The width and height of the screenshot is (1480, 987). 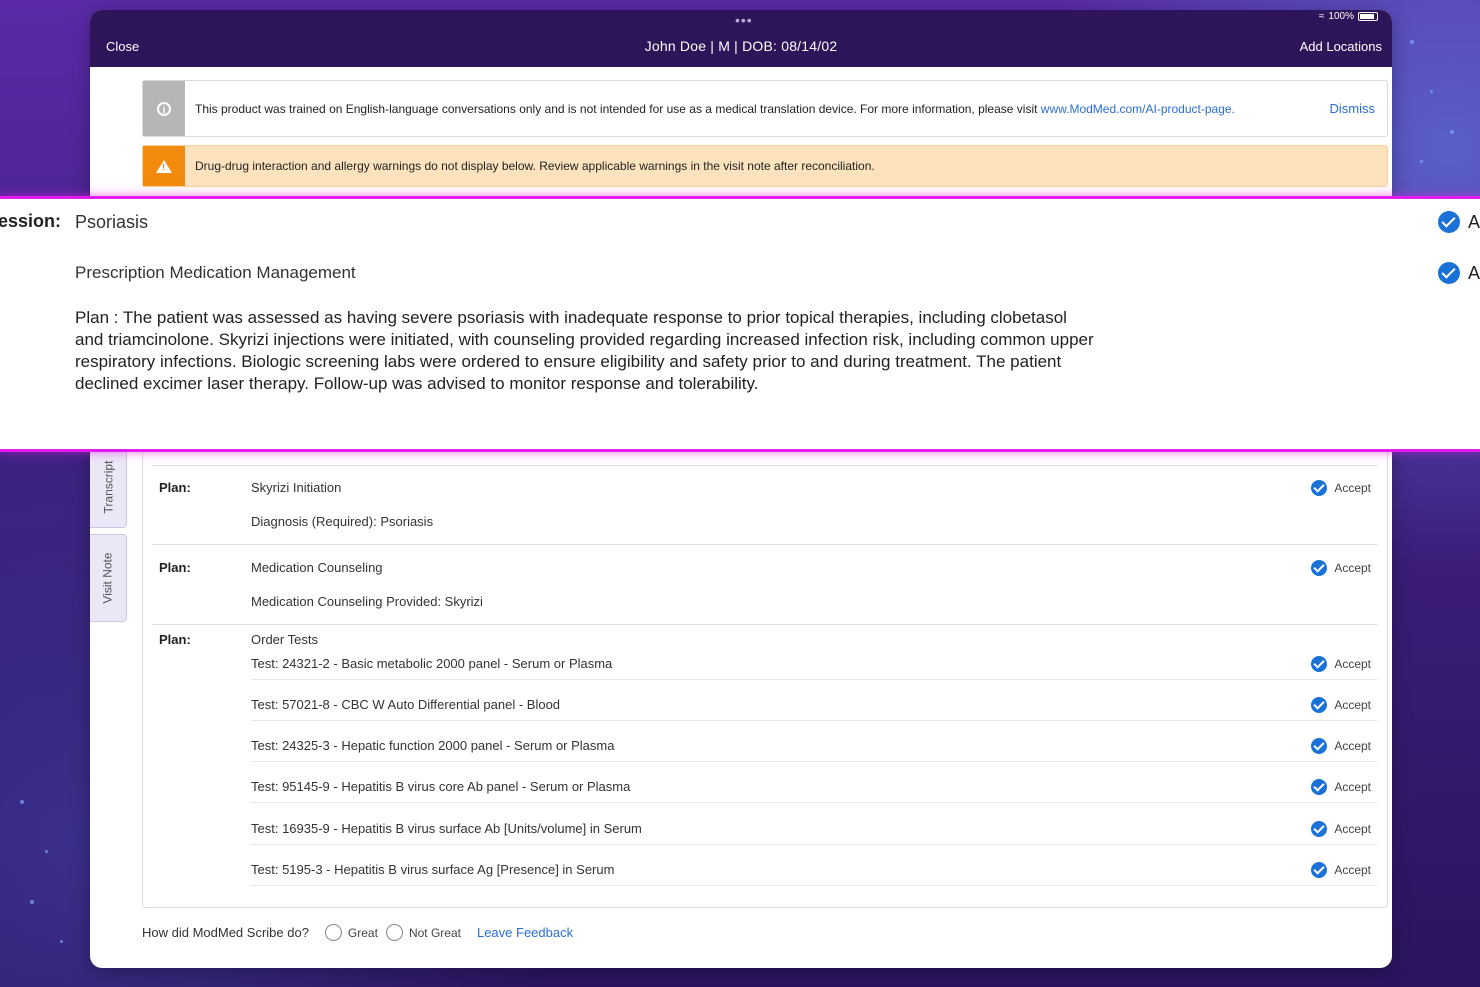 I want to click on plan-title: Skyrizi Initiation, so click(x=296, y=487).